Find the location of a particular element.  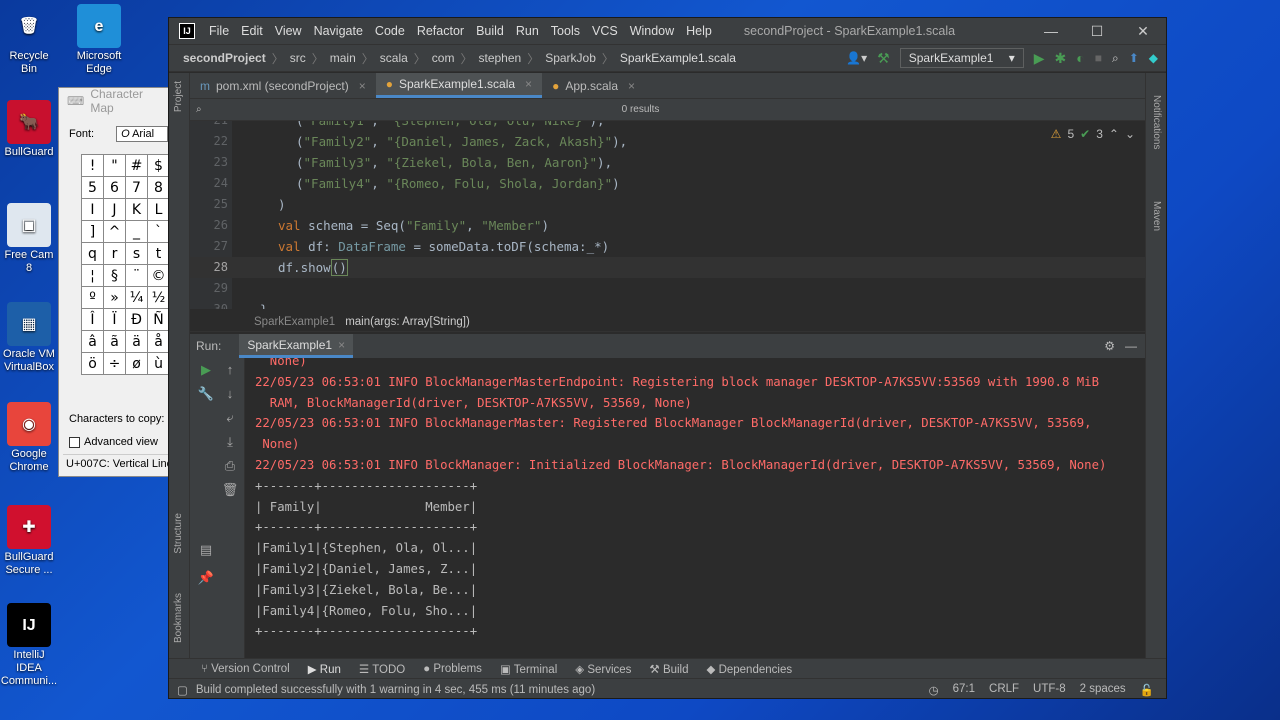

scroll-to-end-icon: ⤓ is located at coordinates (230, 442).